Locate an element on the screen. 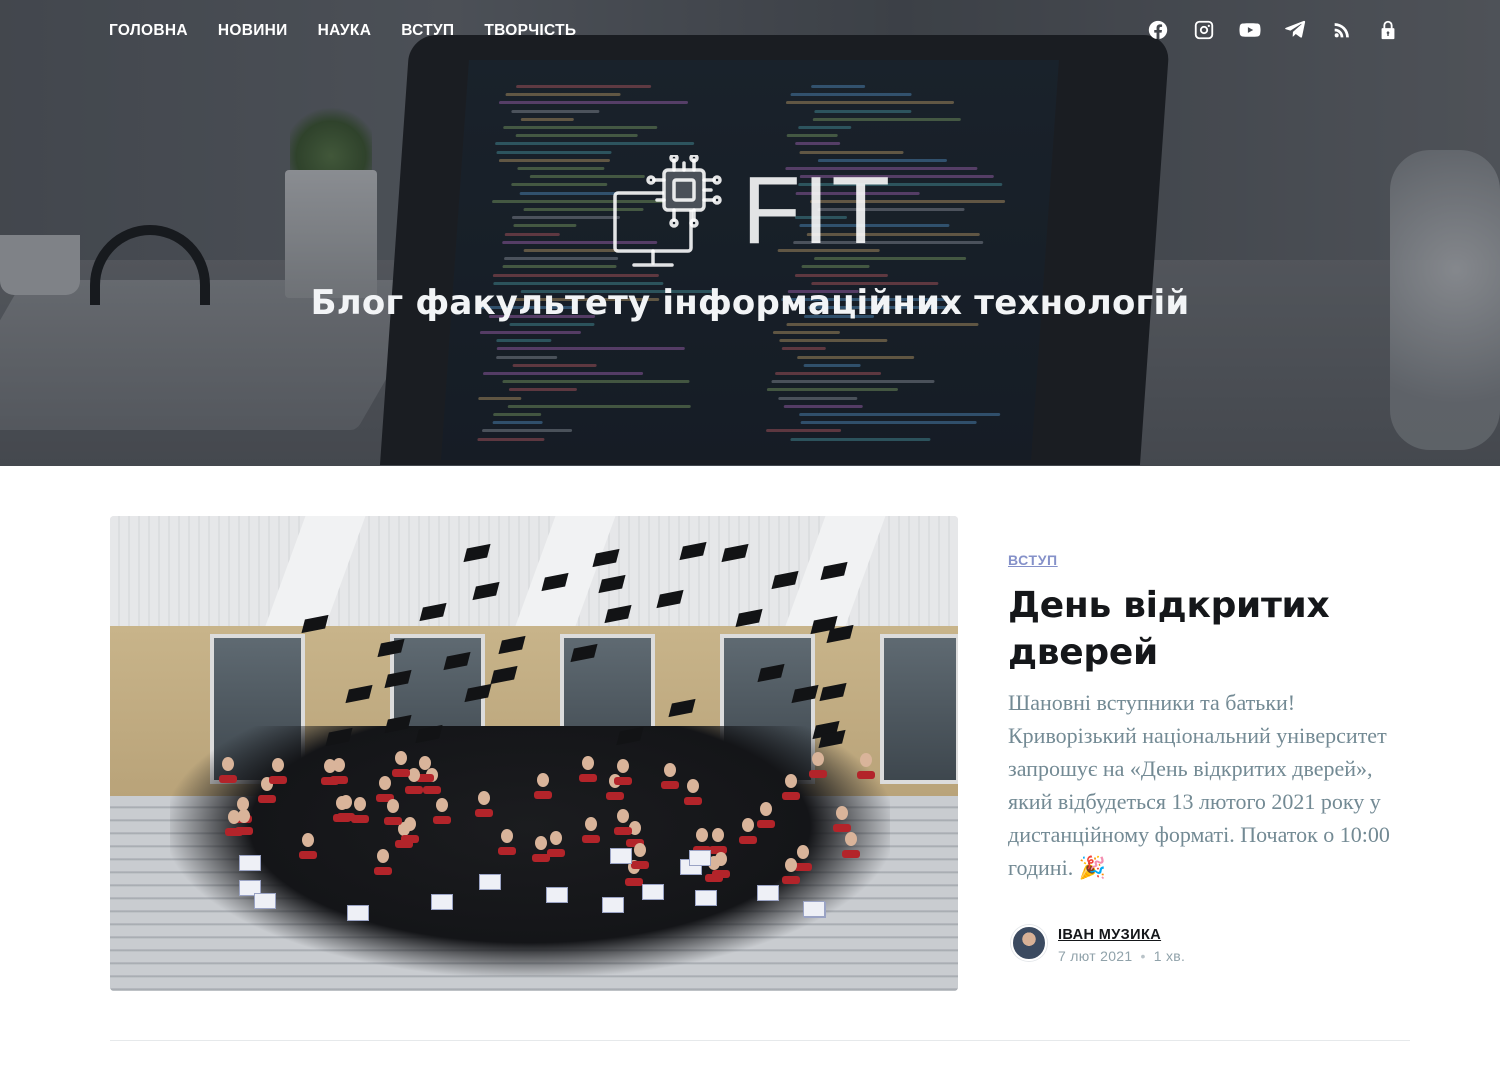 The width and height of the screenshot is (1500, 1079). post-byline: Іван Музика 7 лют 2021 • 1 хв. is located at coordinates (1208, 942).